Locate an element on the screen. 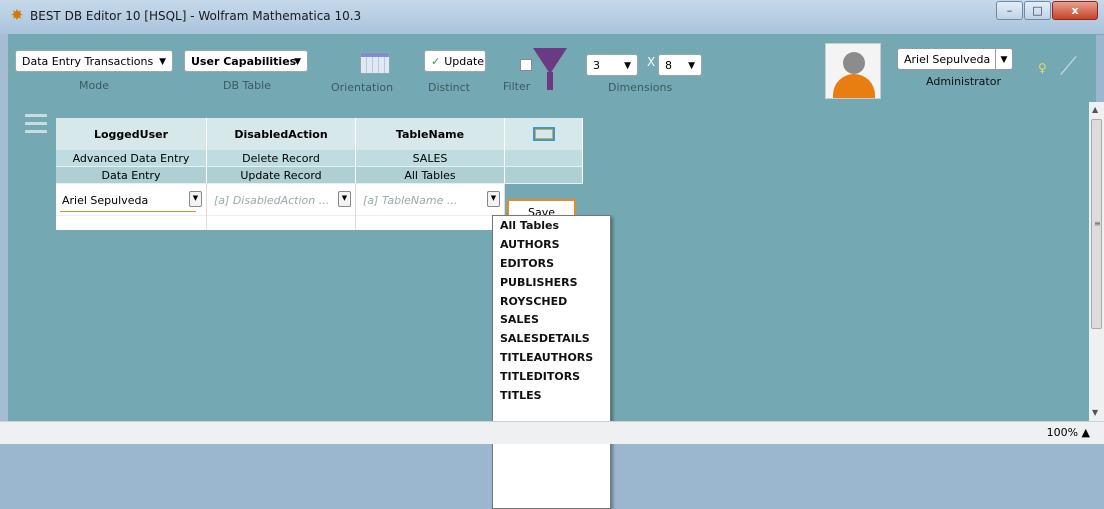  tablename-entry: [a] TableName ... ▼ is located at coordinates (430, 199).